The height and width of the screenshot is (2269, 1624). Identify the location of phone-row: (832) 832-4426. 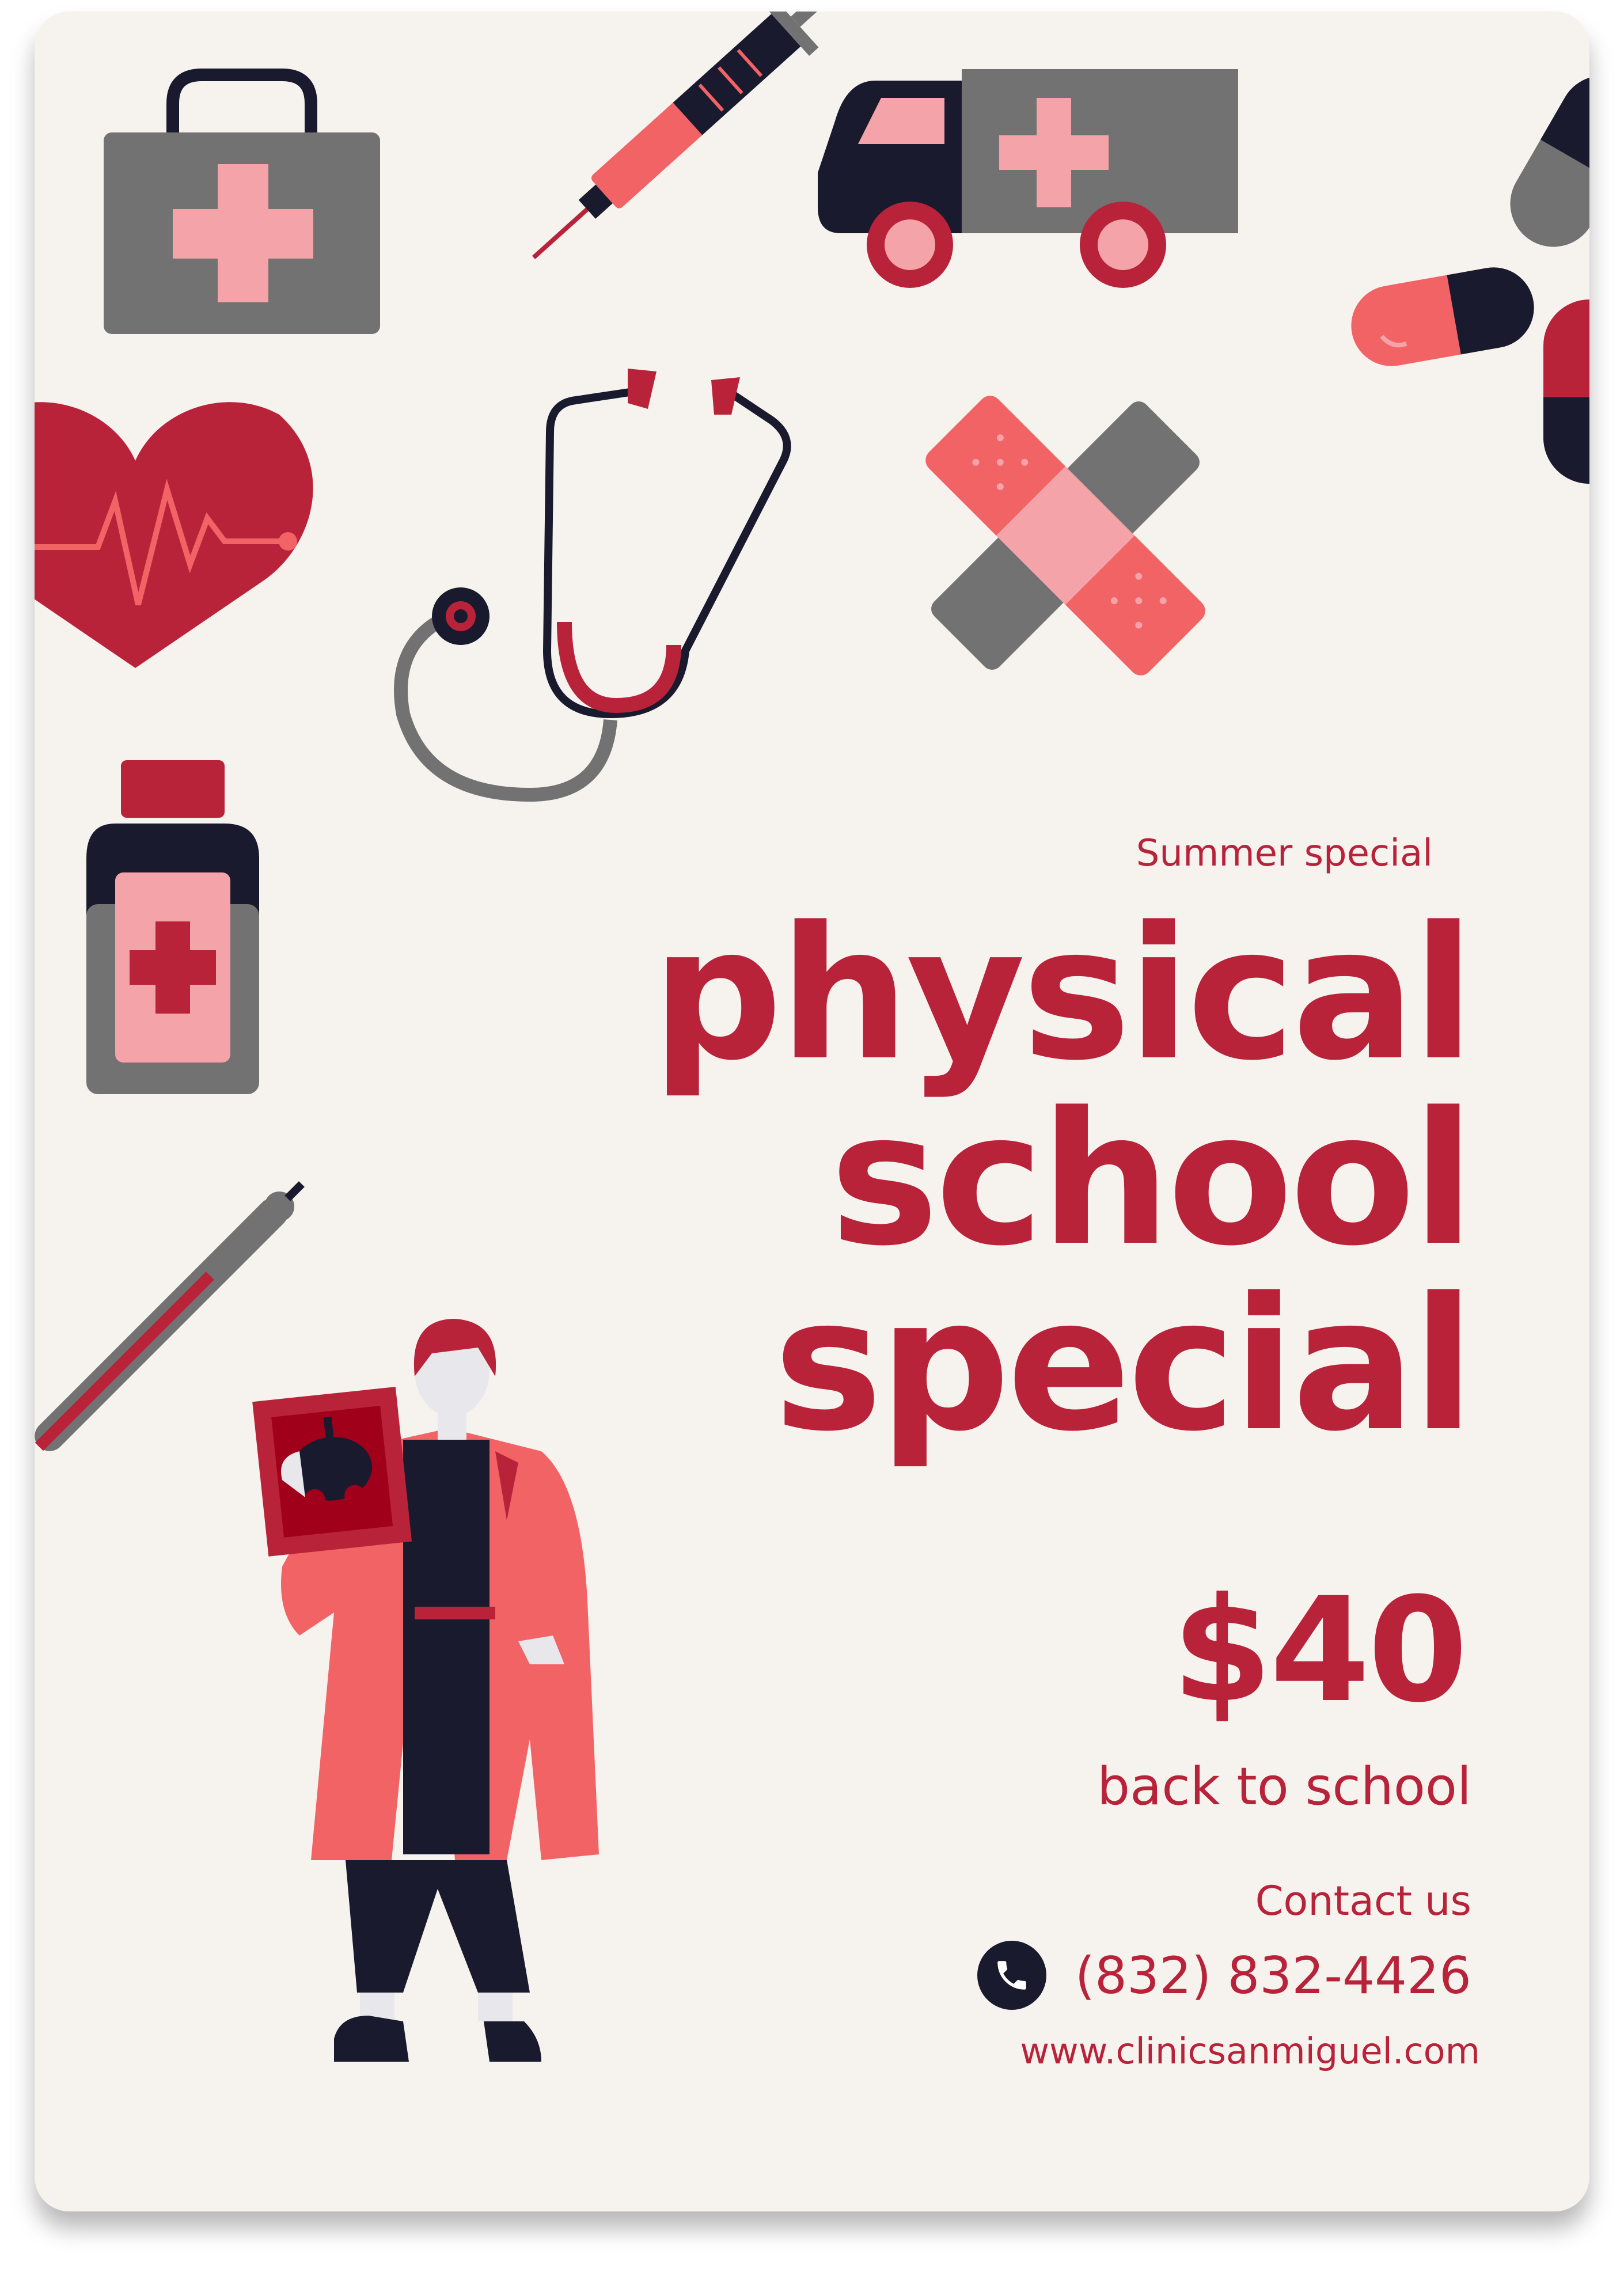
(1224, 1975).